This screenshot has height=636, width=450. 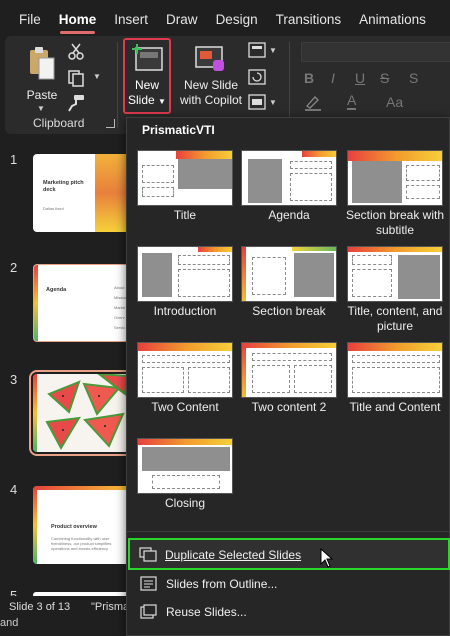 What do you see at coordinates (56, 290) in the screenshot?
I see `thumb-title: Agenda` at bounding box center [56, 290].